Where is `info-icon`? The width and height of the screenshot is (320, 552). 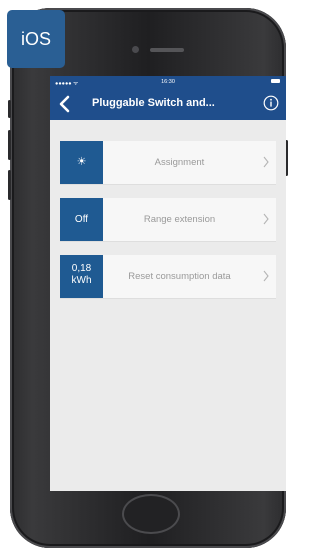 info-icon is located at coordinates (271, 103).